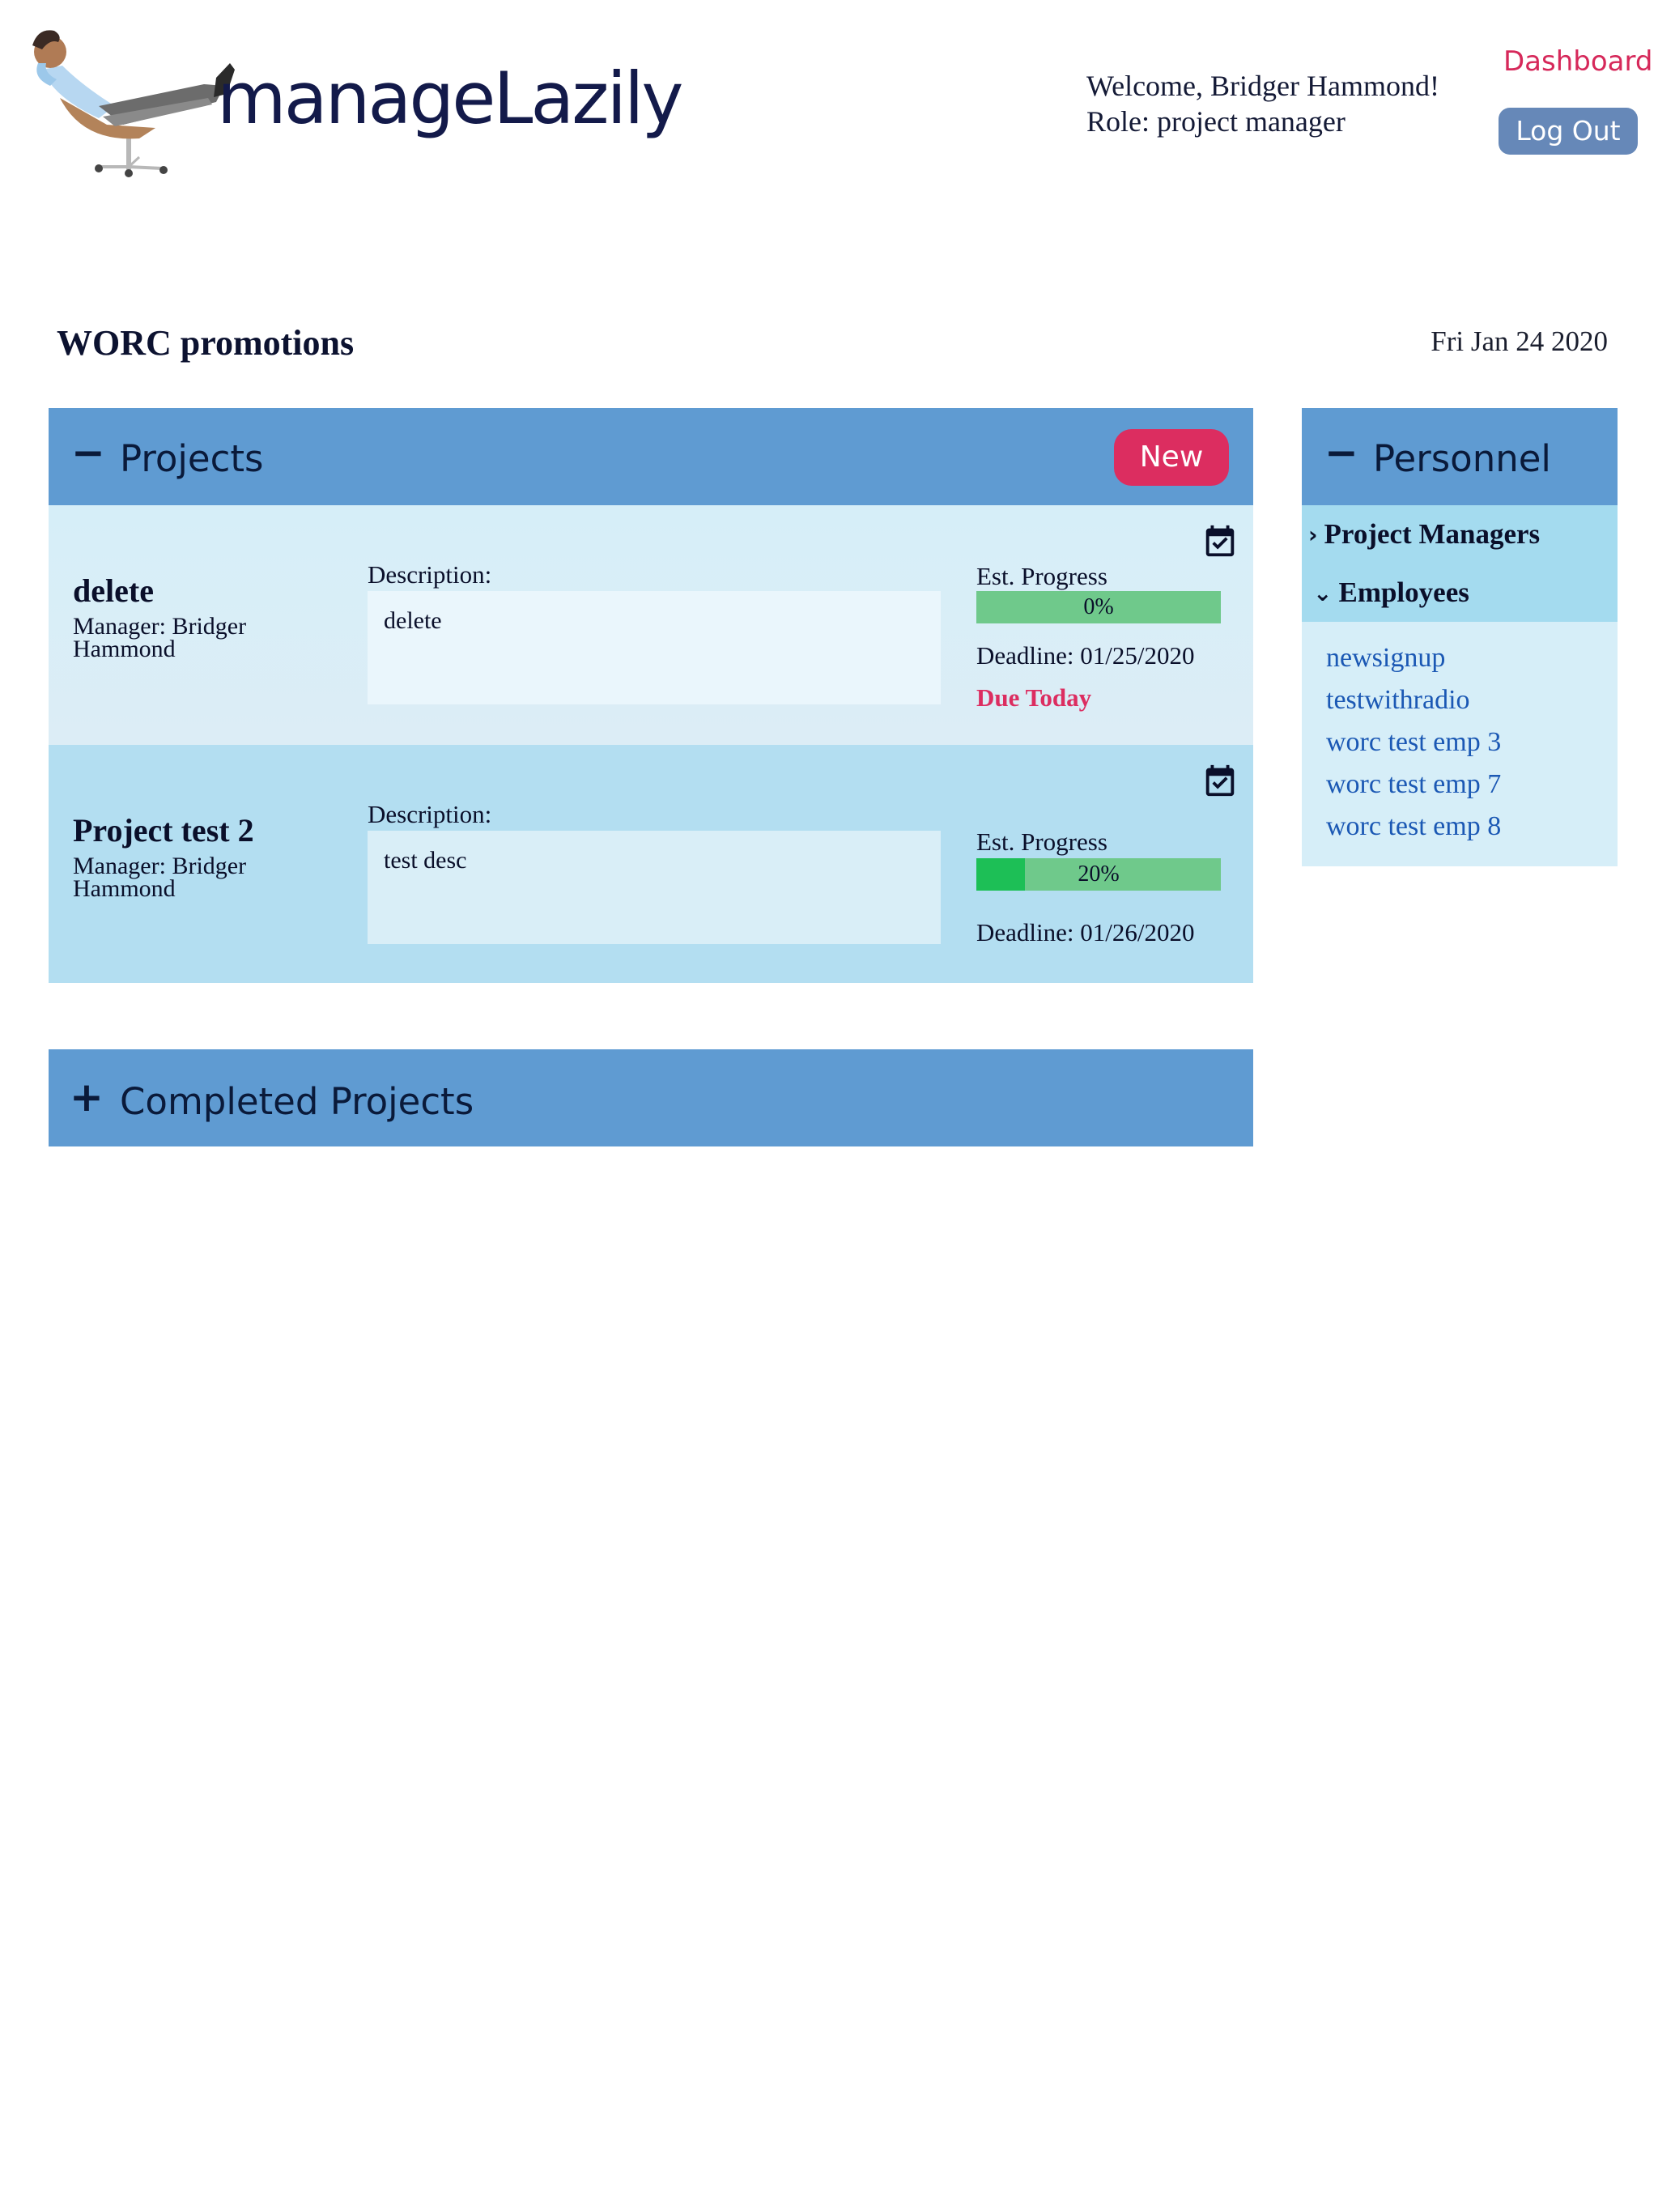 This screenshot has height=2212, width=1658. What do you see at coordinates (297, 1102) in the screenshot?
I see `completed-projects-title: Completed Projects` at bounding box center [297, 1102].